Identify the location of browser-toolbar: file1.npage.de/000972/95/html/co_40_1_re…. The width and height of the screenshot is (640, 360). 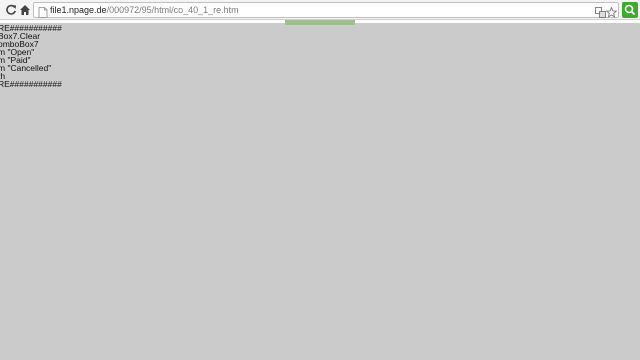
(320, 10).